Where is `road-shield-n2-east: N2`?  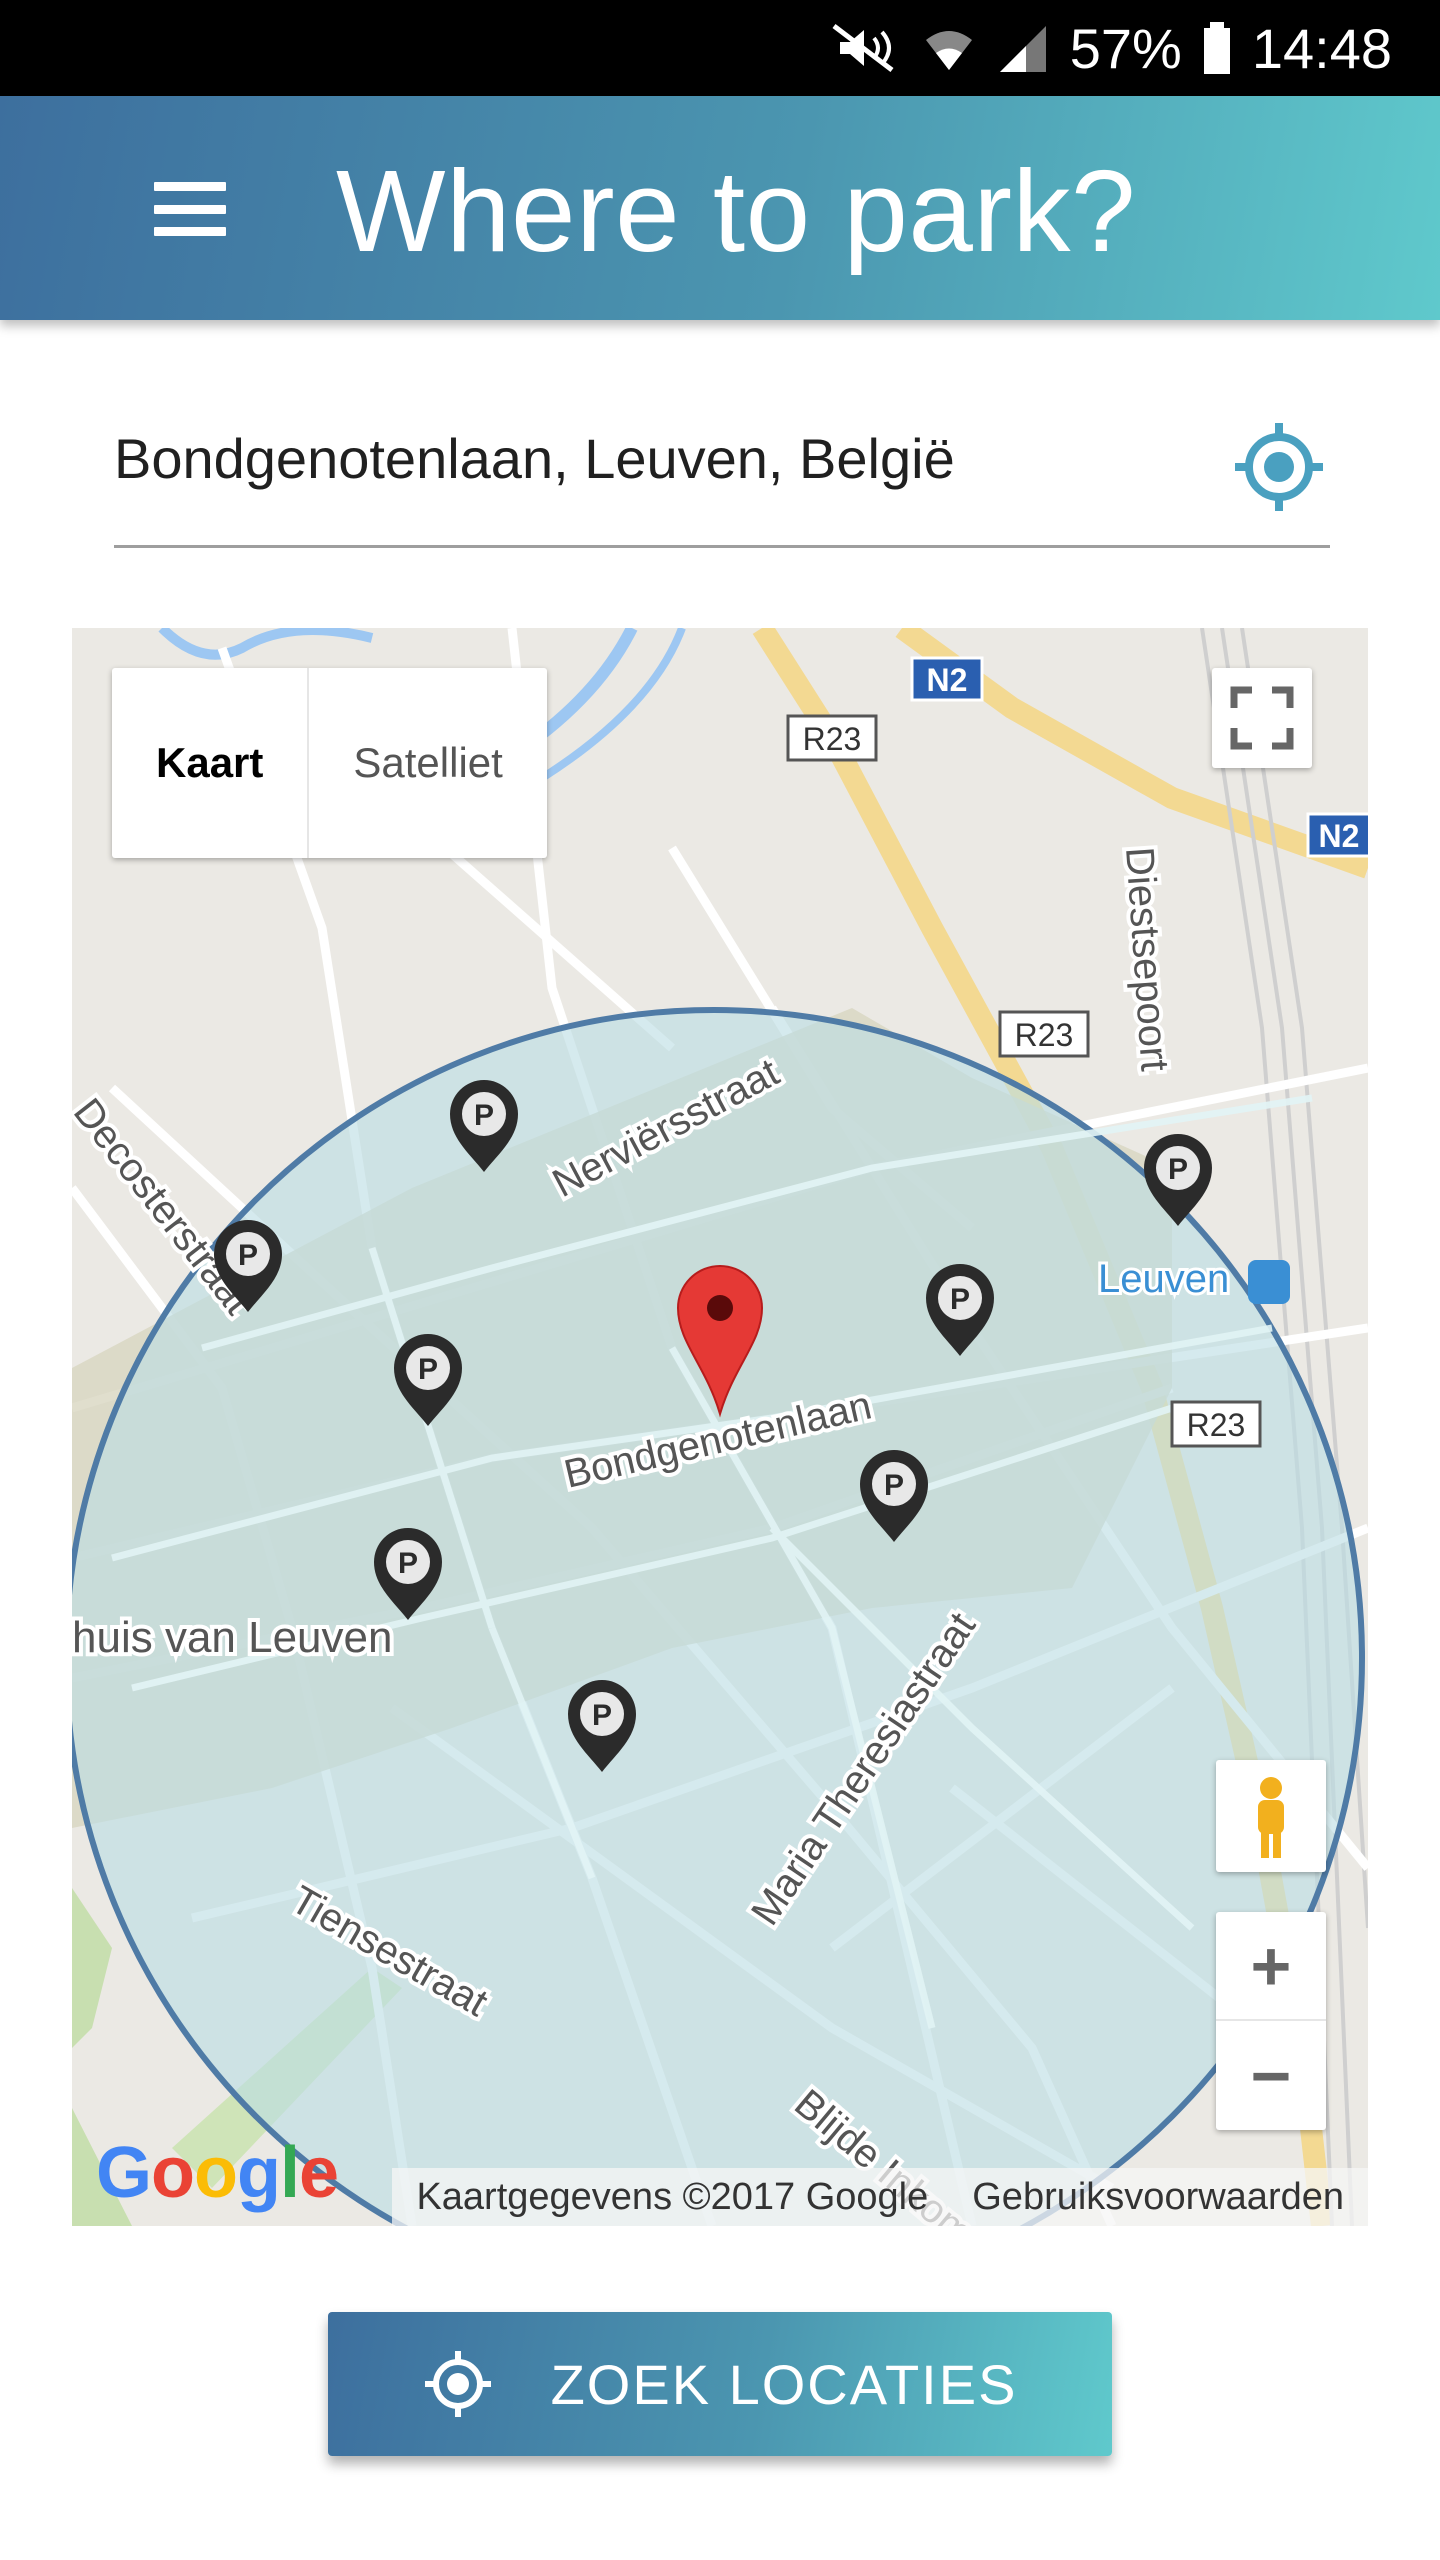 road-shield-n2-east: N2 is located at coordinates (1339, 836).